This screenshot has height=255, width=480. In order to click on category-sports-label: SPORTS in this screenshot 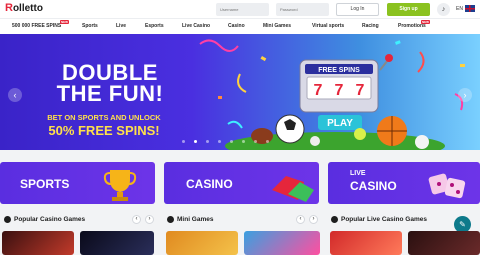, I will do `click(45, 184)`.